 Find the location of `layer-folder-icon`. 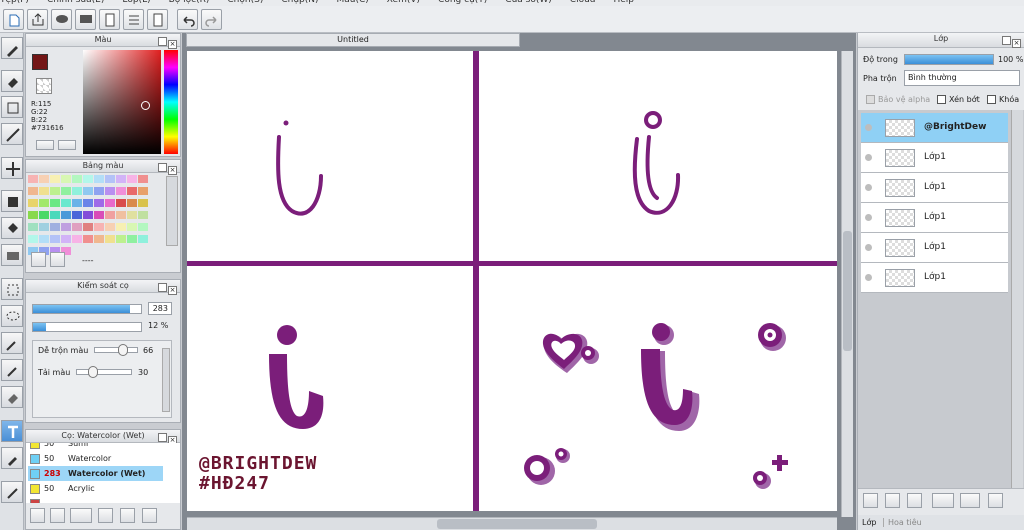

layer-folder-icon is located at coordinates (970, 500).